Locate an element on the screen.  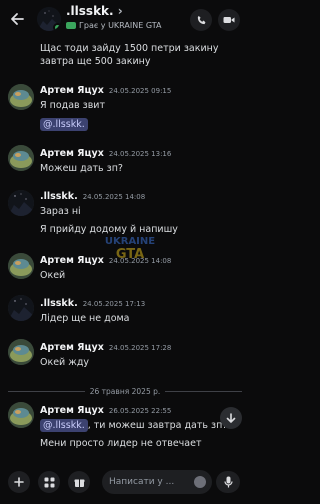
message-text: Лідер ще не дома is located at coordinates (85, 318).